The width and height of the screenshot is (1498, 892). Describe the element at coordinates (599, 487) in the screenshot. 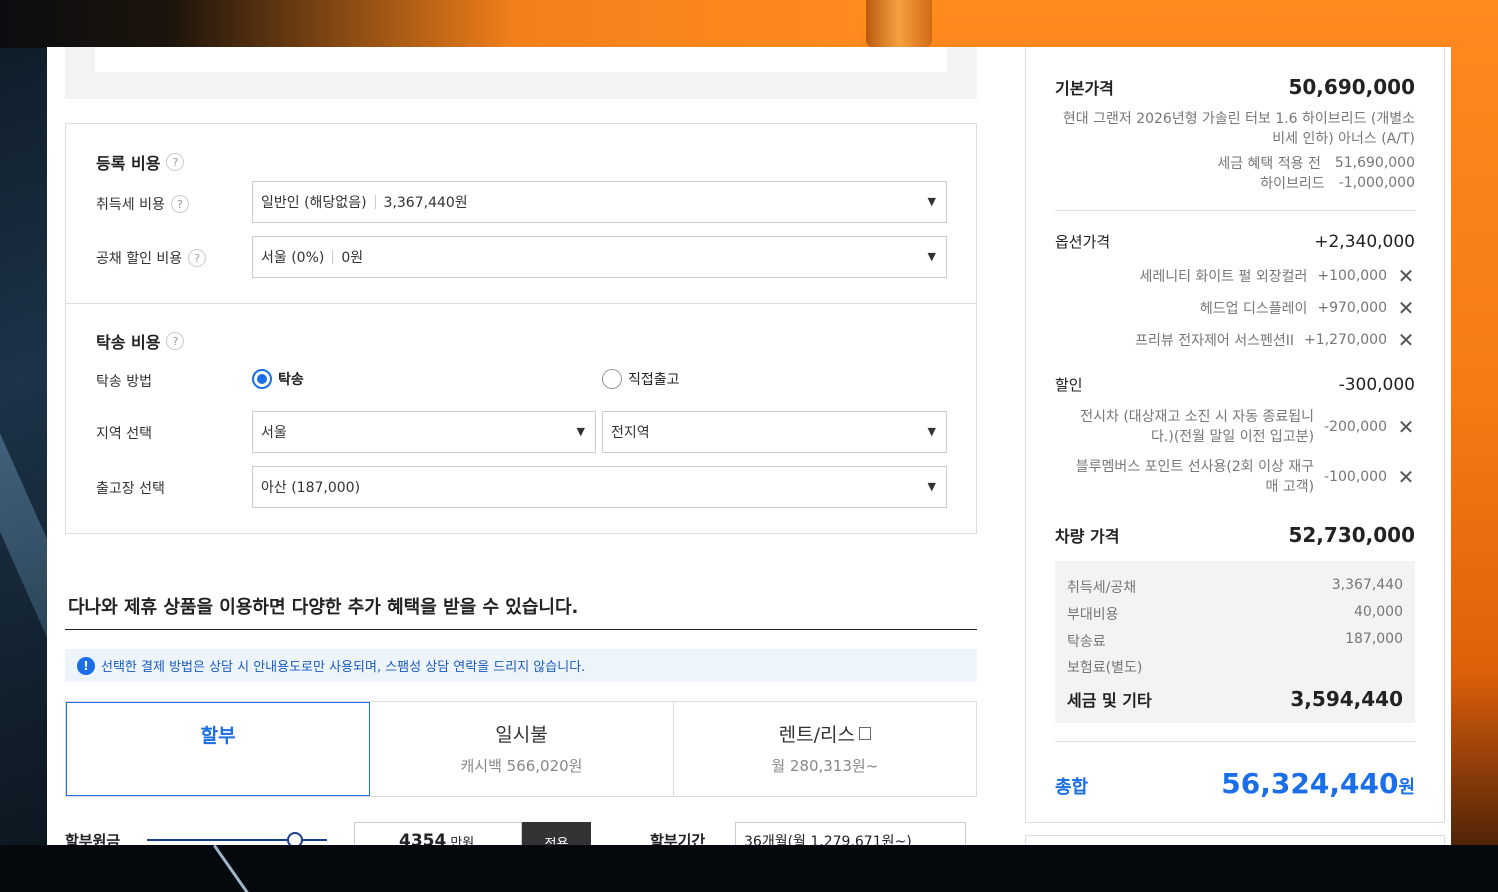

I see `factory-select: 아산 (187,000) ▼` at that location.